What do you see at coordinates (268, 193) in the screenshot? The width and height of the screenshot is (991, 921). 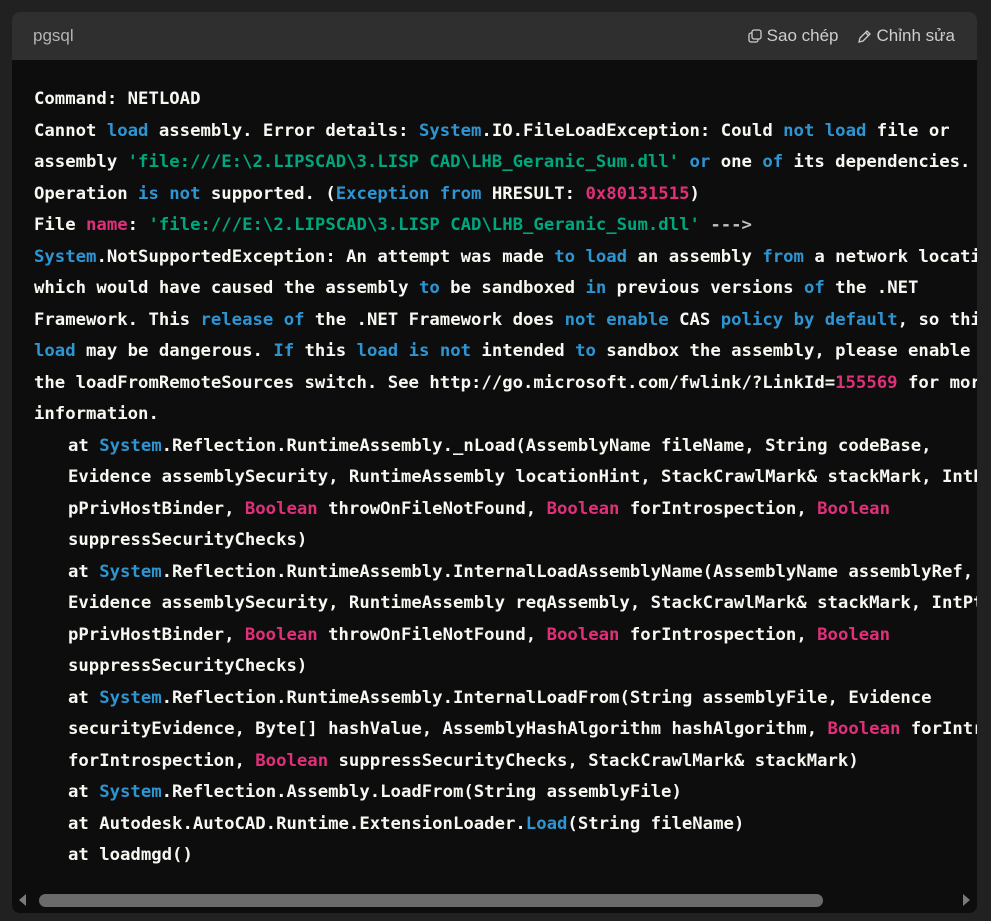 I see `code-token: supported. (` at bounding box center [268, 193].